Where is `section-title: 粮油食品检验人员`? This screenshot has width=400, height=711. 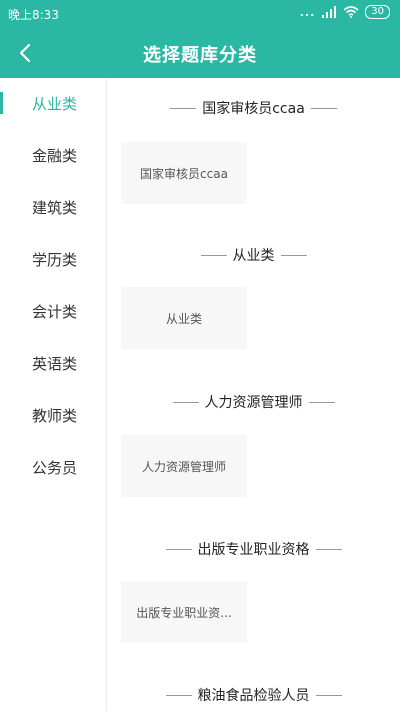 section-title: 粮油食品检验人员 is located at coordinates (253, 695).